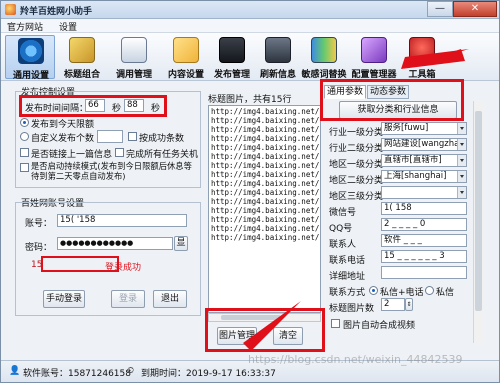 The image size is (500, 383). Describe the element at coordinates (30, 58) in the screenshot. I see `tool-general-settings: 通用设置` at that location.